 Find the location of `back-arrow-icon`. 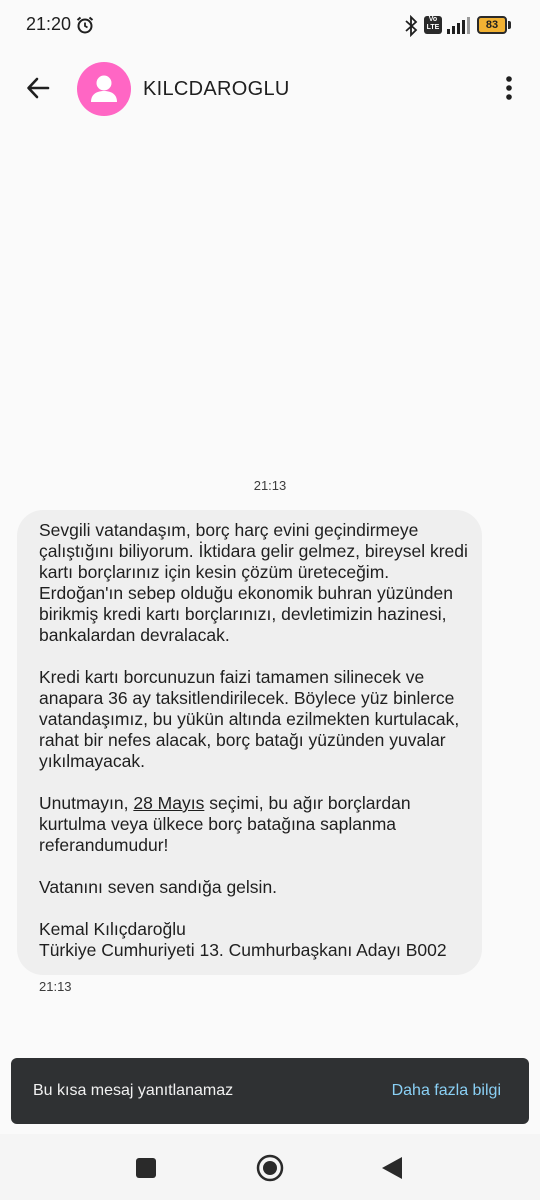

back-arrow-icon is located at coordinates (38, 88).